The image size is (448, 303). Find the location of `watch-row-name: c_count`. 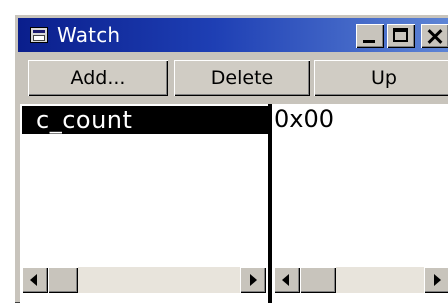

watch-row-name: c_count is located at coordinates (145, 120).